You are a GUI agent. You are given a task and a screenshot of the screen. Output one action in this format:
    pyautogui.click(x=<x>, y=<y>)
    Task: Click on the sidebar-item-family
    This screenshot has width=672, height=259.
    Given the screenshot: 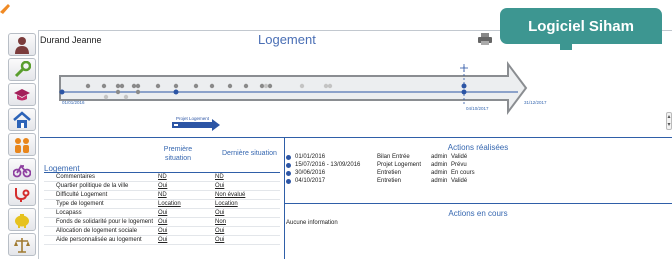 What is the action you would take?
    pyautogui.click(x=22, y=144)
    